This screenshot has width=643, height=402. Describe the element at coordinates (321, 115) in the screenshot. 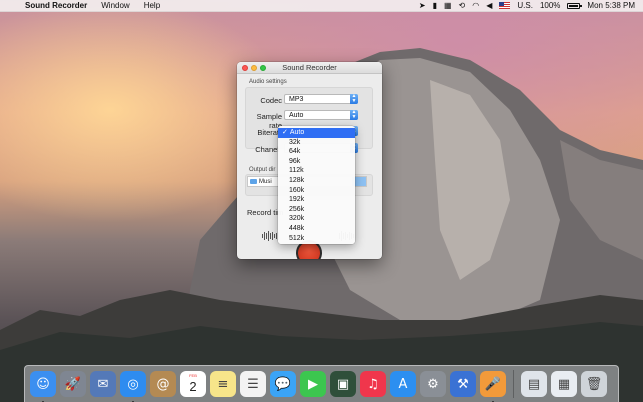

I see `sample-rate-select: Auto ▲ ▼` at that location.